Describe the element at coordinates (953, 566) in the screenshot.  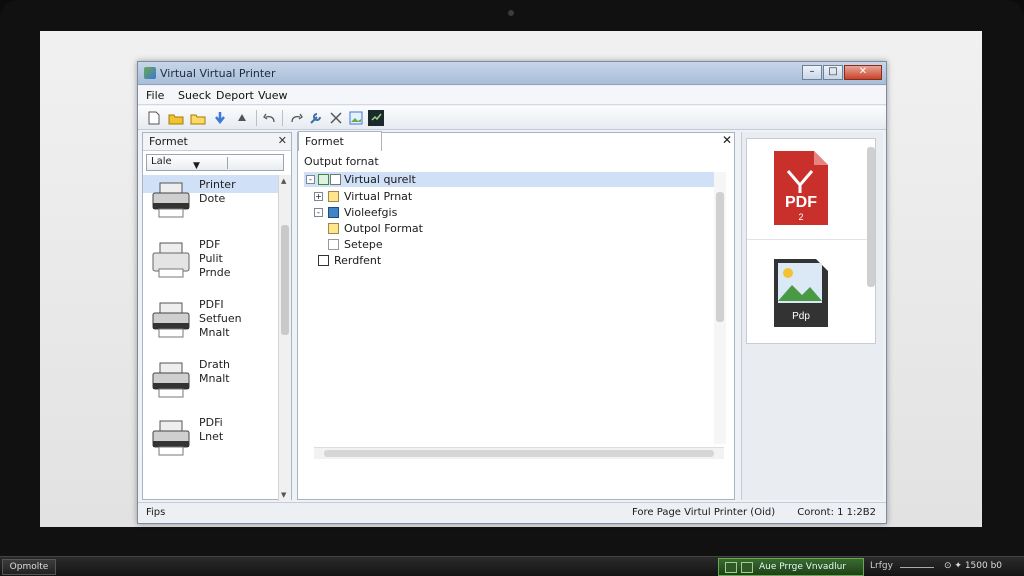
I see `tray-icons: ⊙ ✦` at that location.